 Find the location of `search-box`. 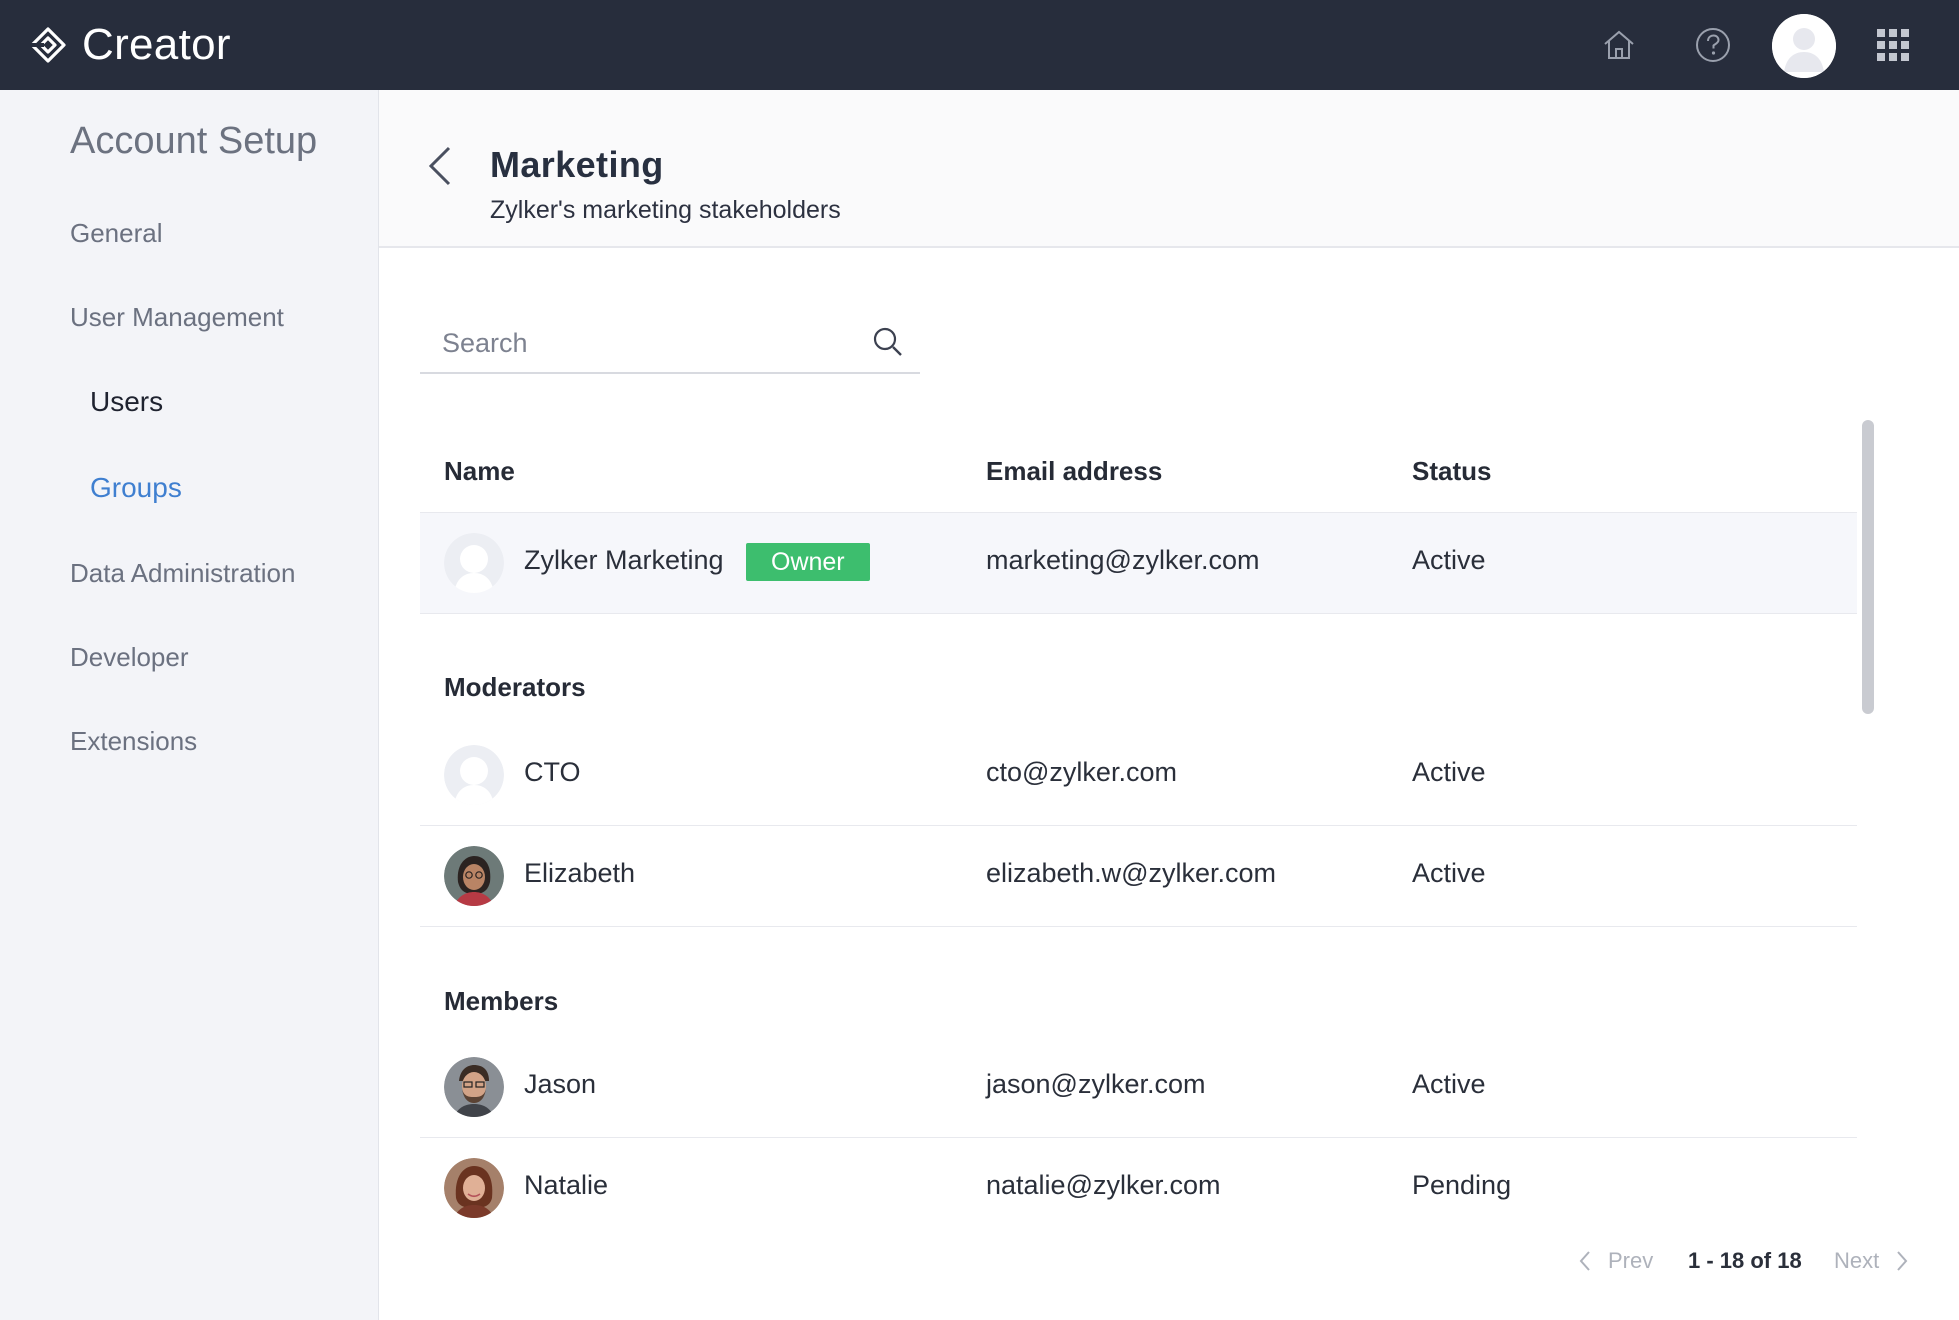

search-box is located at coordinates (670, 344).